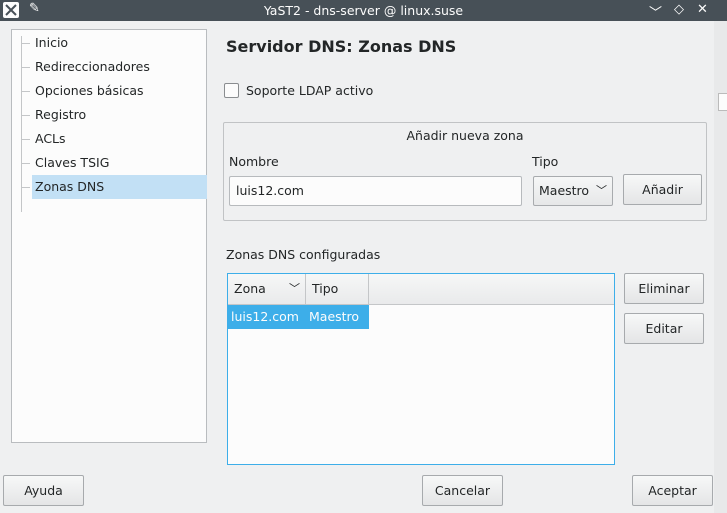 The image size is (727, 513). What do you see at coordinates (114, 139) in the screenshot?
I see `tree-item-acls: ACLs` at bounding box center [114, 139].